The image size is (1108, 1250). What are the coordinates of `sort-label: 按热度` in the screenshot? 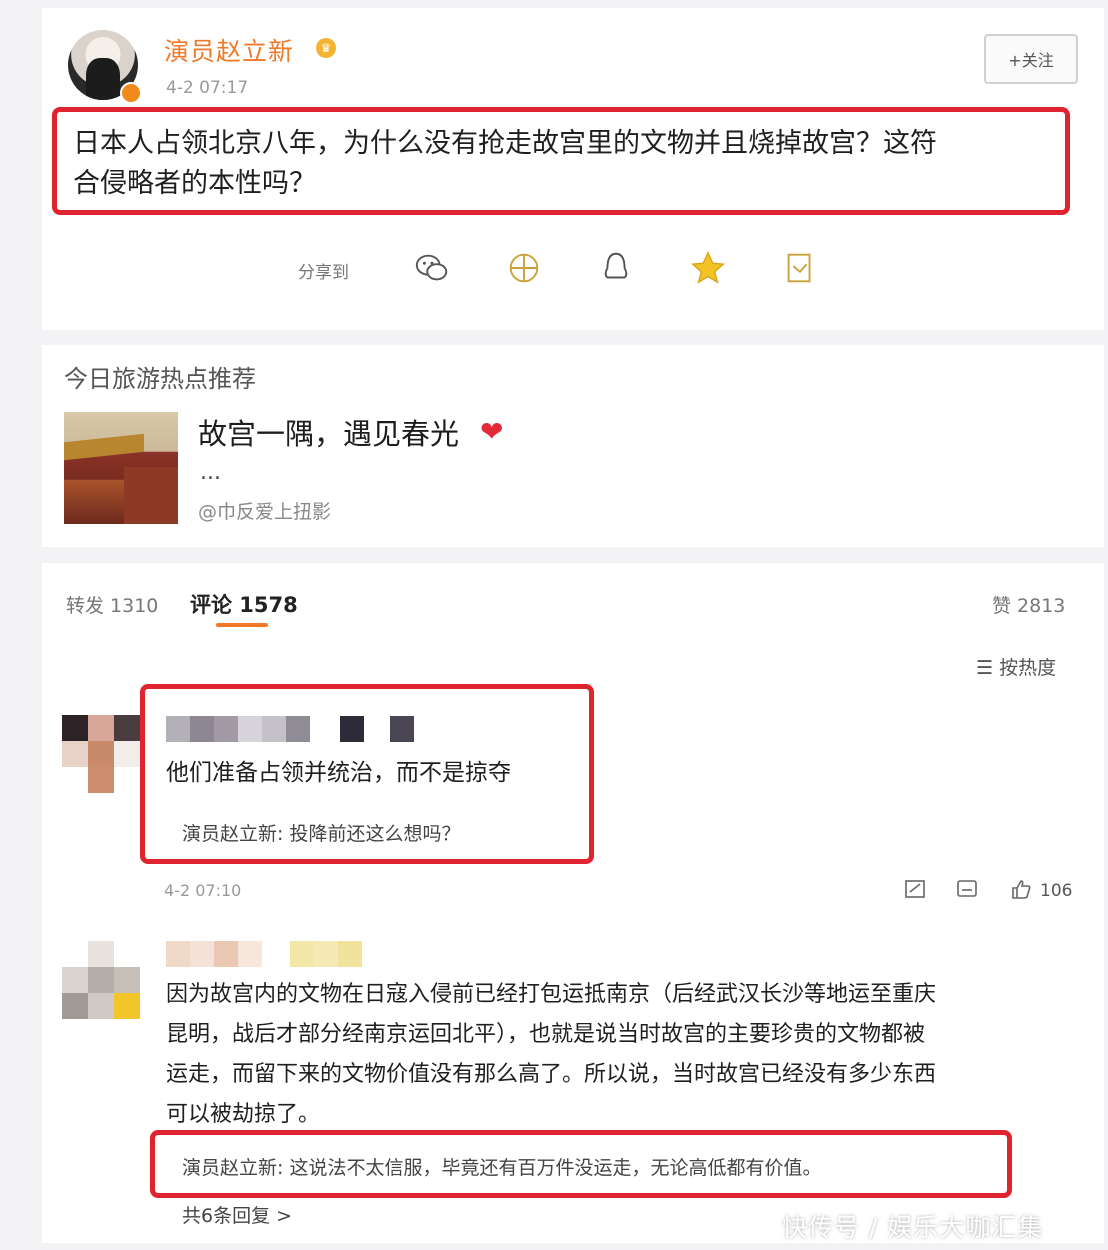 It's located at (1028, 668).